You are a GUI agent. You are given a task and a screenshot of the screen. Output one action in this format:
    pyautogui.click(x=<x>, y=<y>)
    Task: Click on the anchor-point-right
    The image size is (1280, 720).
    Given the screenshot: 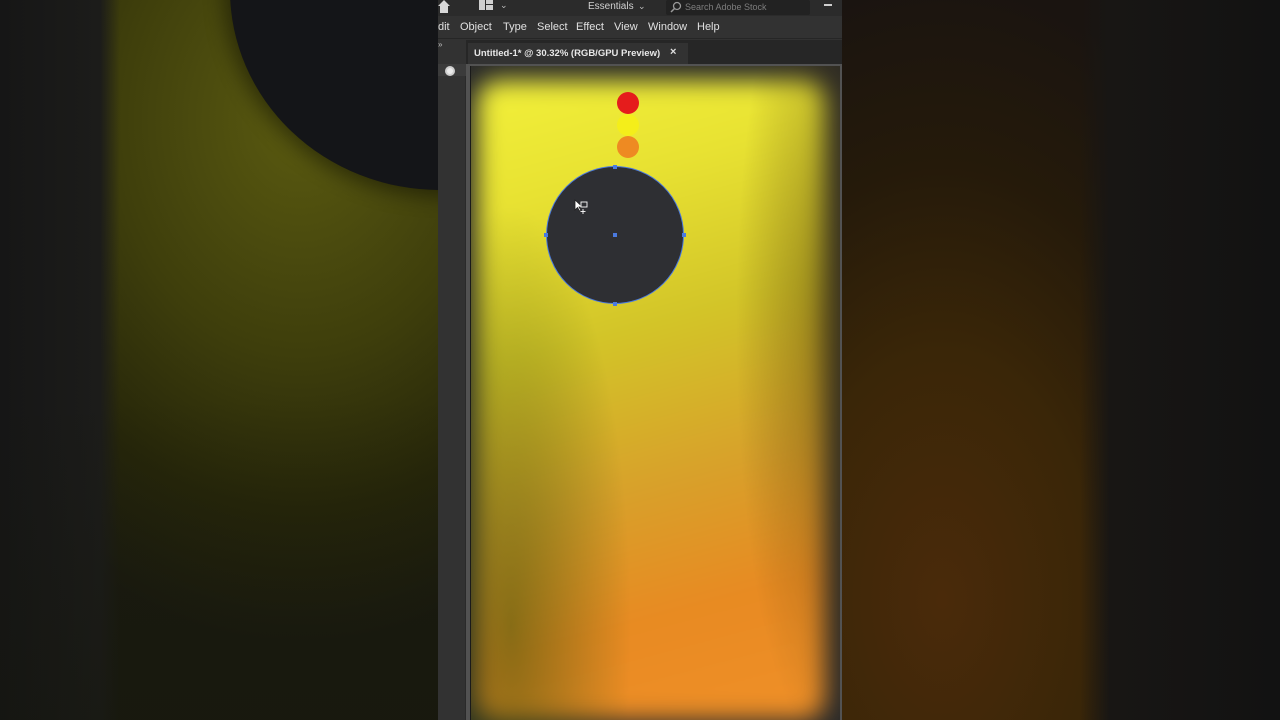 What is the action you would take?
    pyautogui.click(x=684, y=235)
    